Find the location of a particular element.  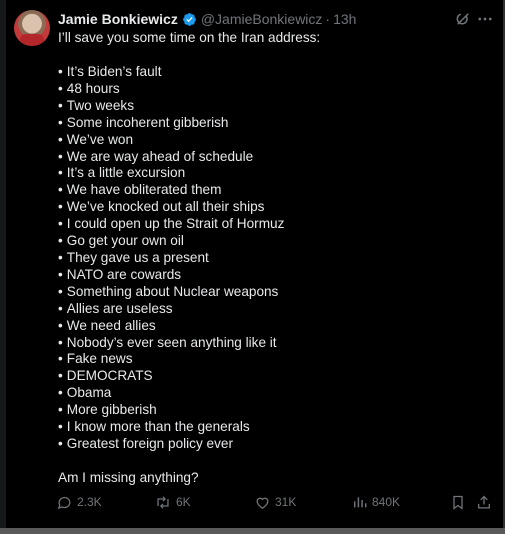

bullet-text: We’ve knocked out all their ships is located at coordinates (165, 207).